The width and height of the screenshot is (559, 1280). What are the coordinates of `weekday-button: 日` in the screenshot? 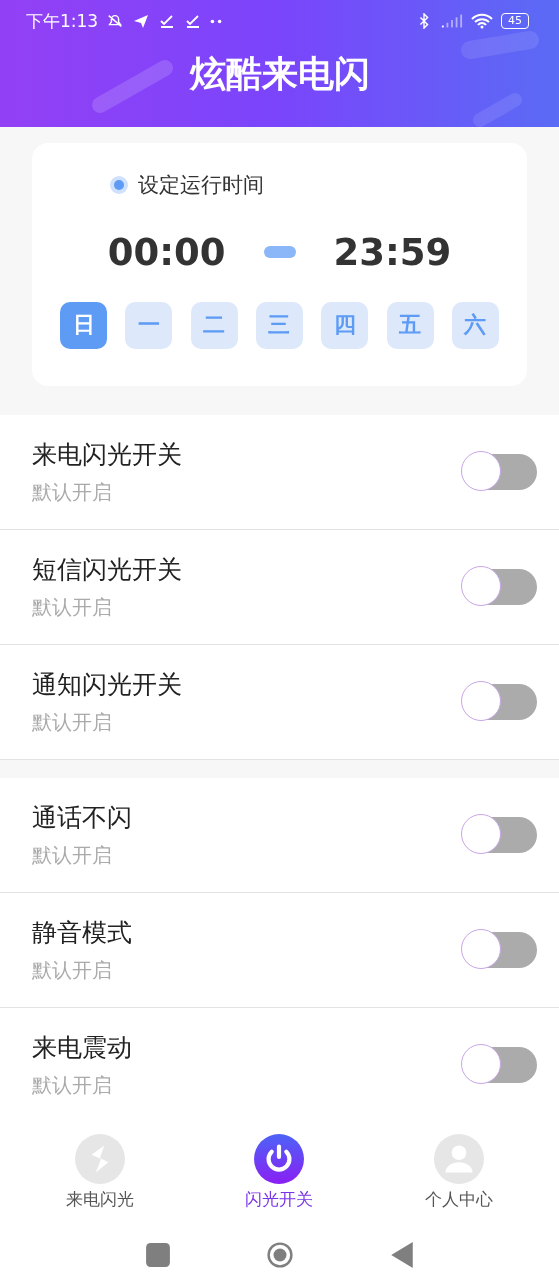 It's located at (83, 325).